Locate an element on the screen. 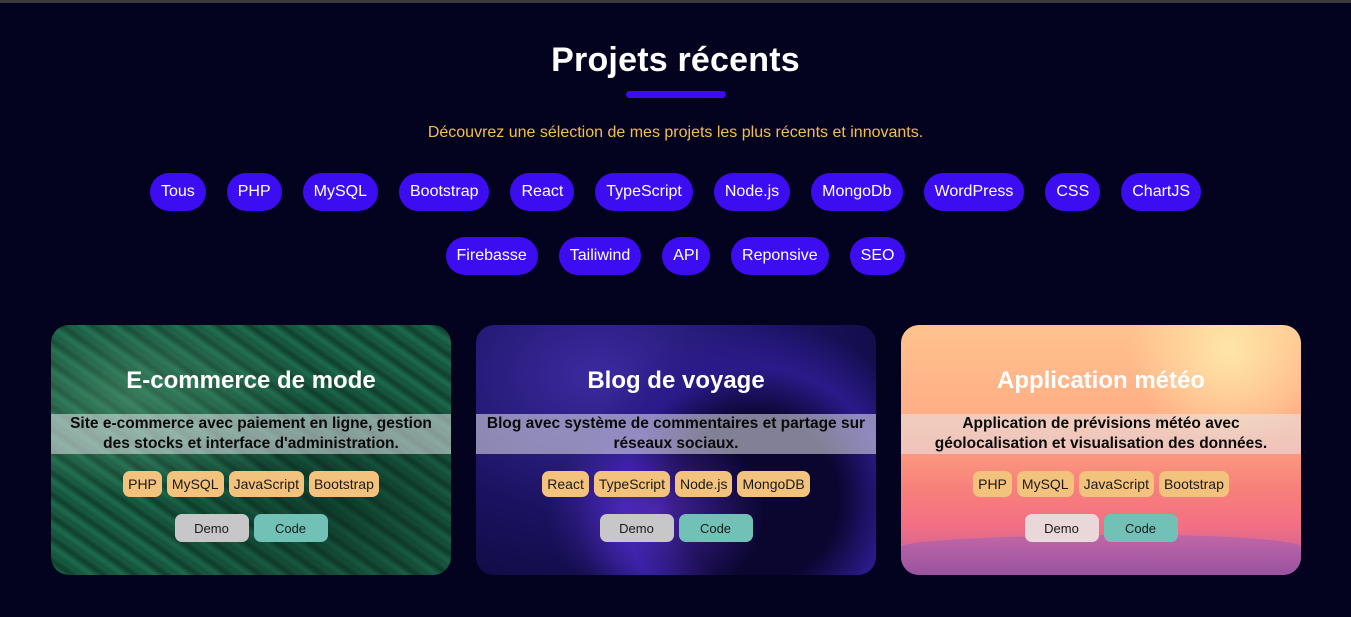  title-underline is located at coordinates (676, 94).